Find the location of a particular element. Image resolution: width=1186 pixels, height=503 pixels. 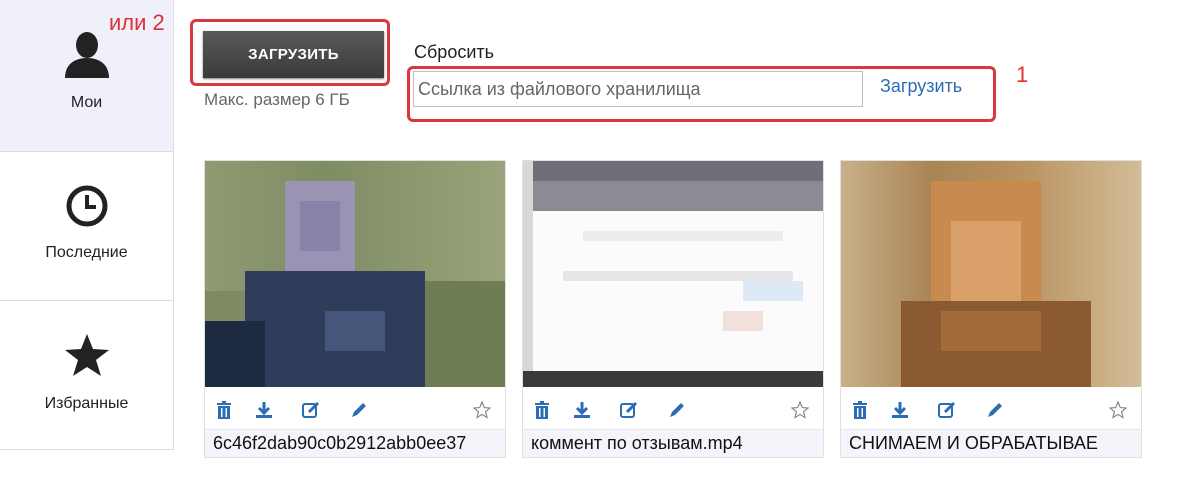

url-upload-link: Загрузить is located at coordinates (921, 86).